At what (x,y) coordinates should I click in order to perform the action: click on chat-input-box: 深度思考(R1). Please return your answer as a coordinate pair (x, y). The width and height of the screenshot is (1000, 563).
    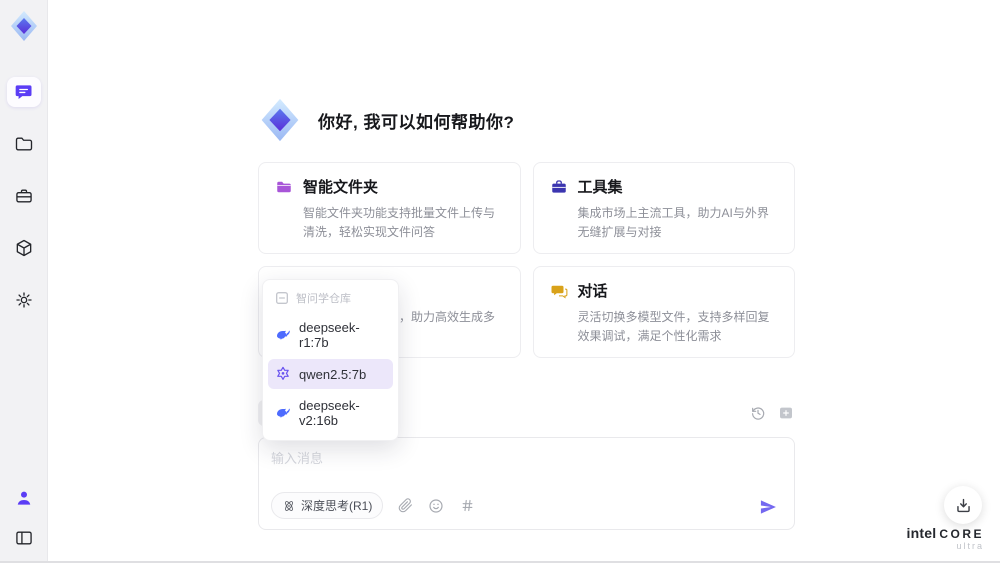
    Looking at the image, I should click on (526, 483).